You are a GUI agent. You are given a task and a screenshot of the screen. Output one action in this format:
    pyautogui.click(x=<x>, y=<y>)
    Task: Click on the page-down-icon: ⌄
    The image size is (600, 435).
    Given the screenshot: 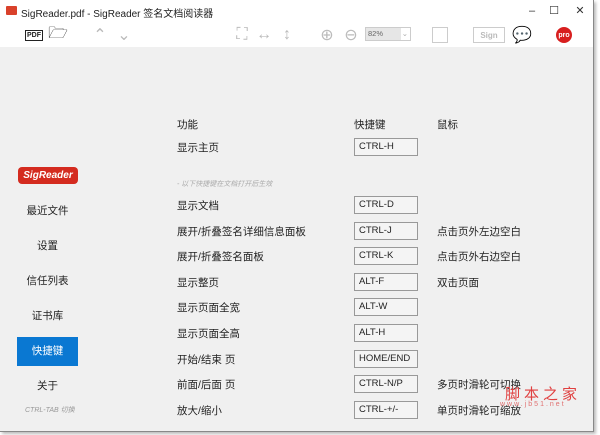 What is the action you would take?
    pyautogui.click(x=124, y=35)
    